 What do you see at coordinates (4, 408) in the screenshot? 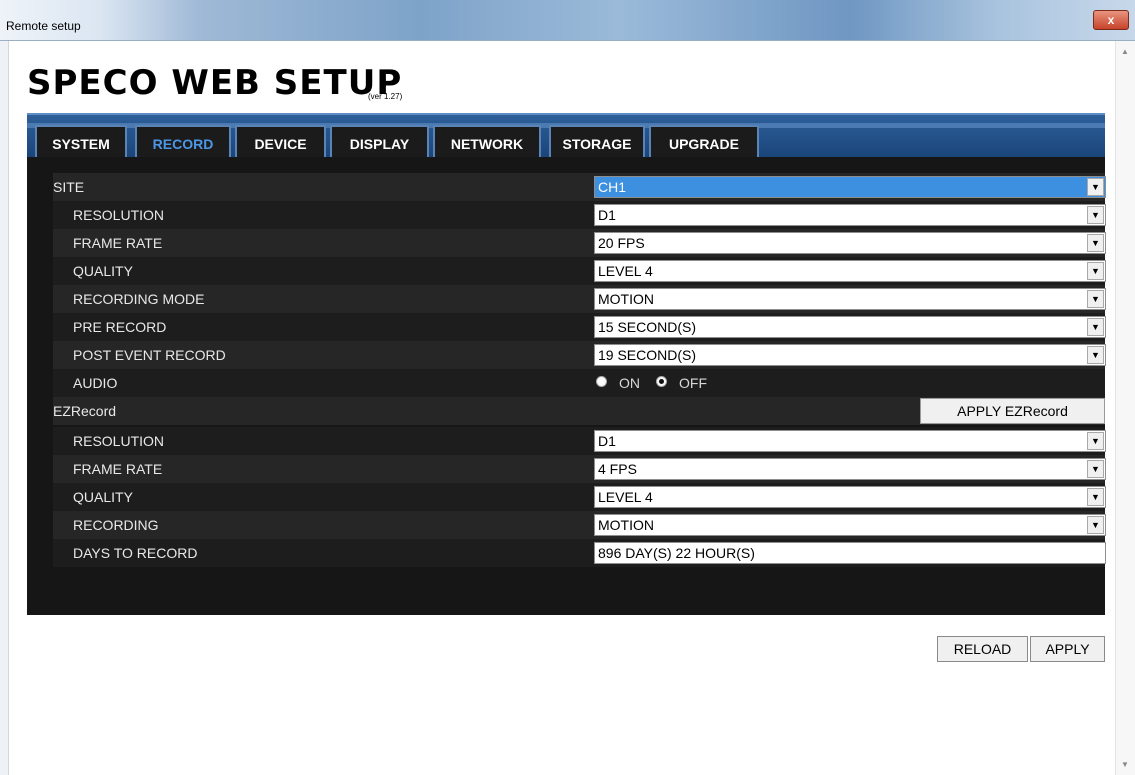
I see `window-left-border` at bounding box center [4, 408].